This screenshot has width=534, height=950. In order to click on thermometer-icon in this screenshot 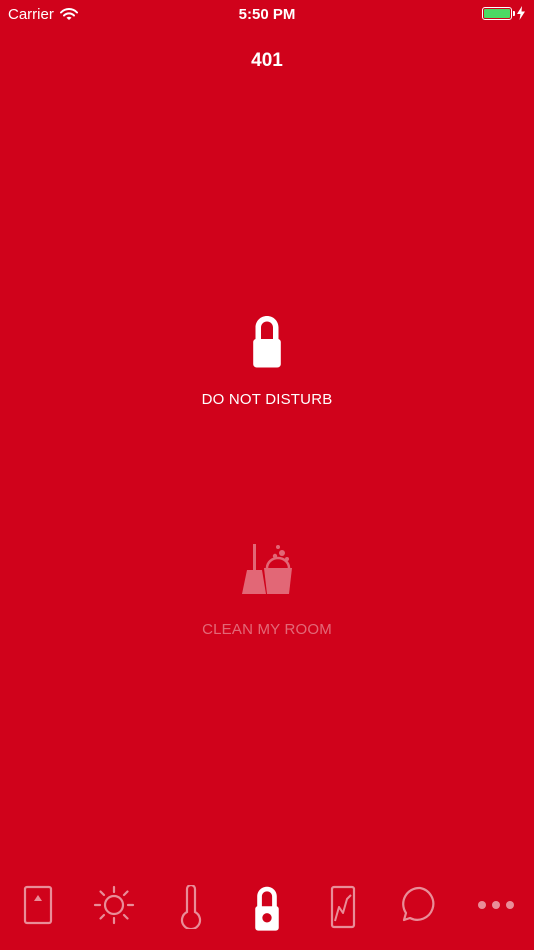, I will do `click(190, 907)`.